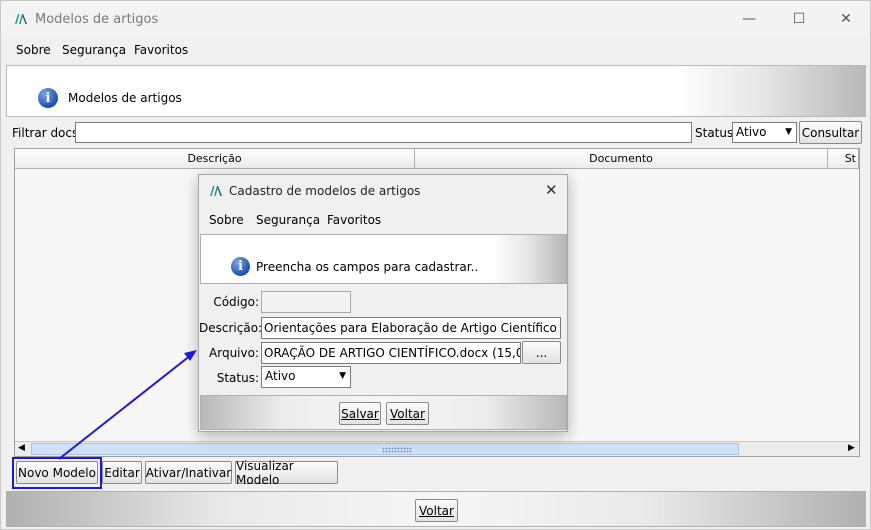  Describe the element at coordinates (846, 19) in the screenshot. I see `close-button: ✕` at that location.